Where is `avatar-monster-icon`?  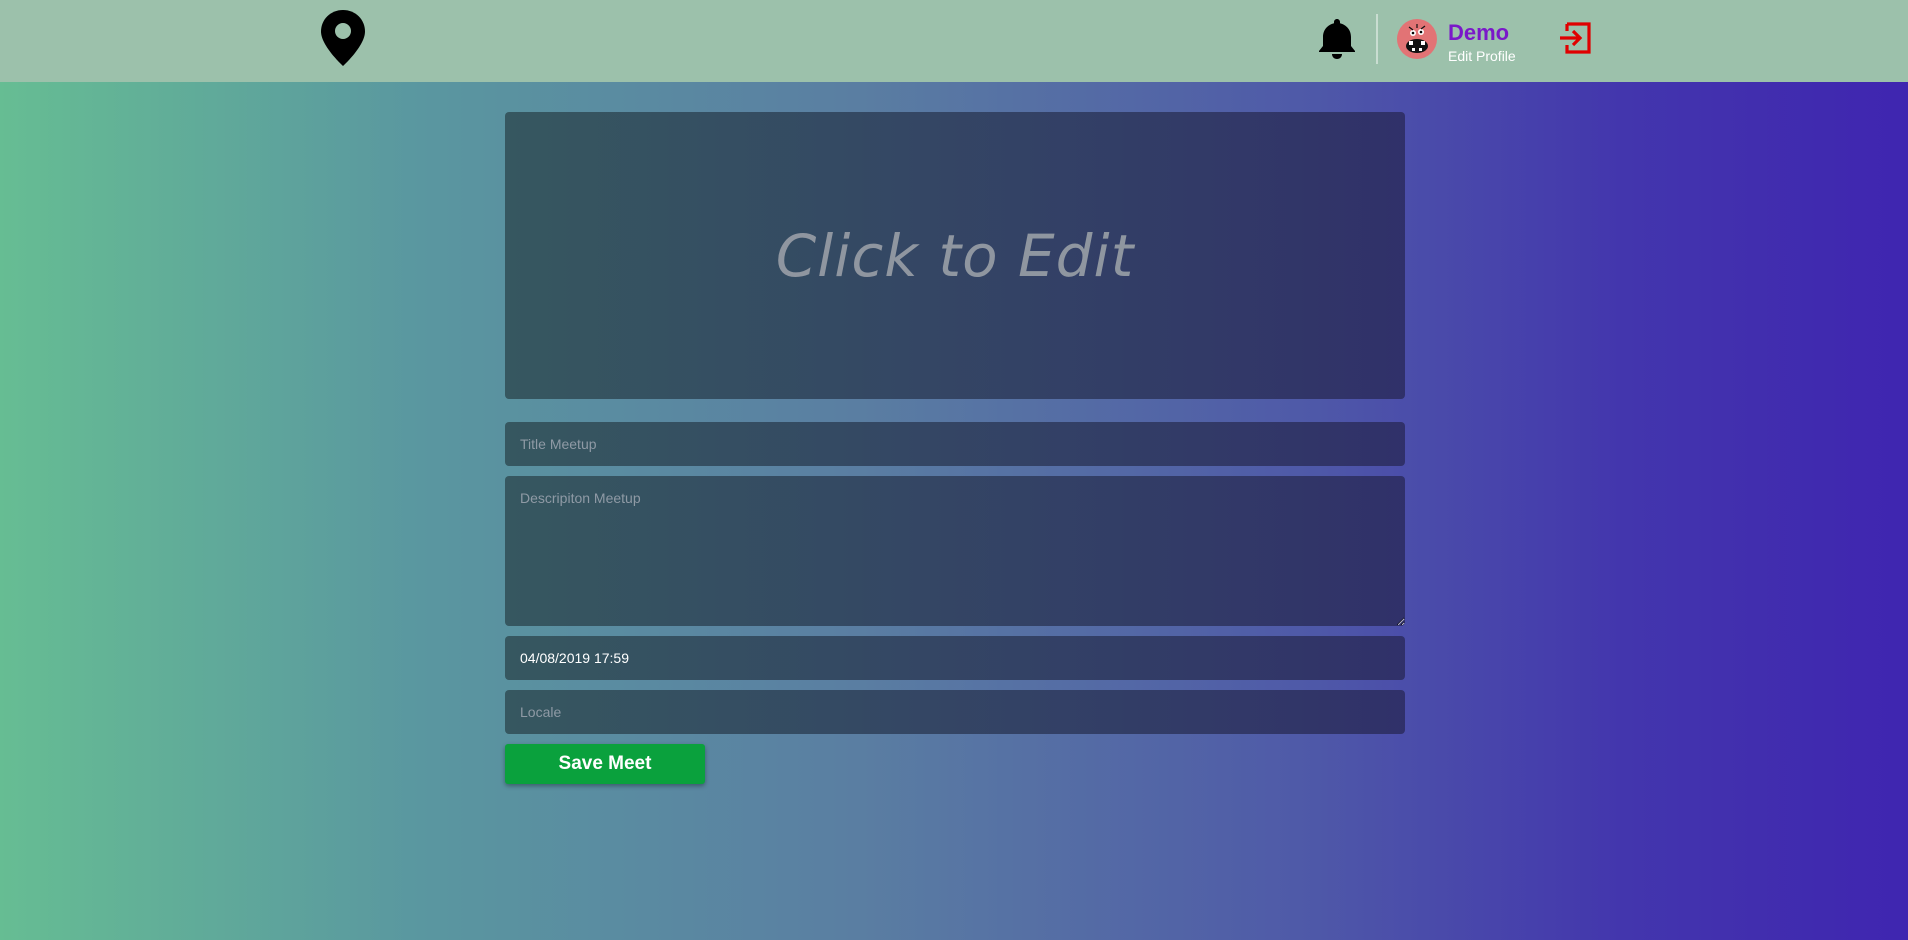 avatar-monster-icon is located at coordinates (1417, 38).